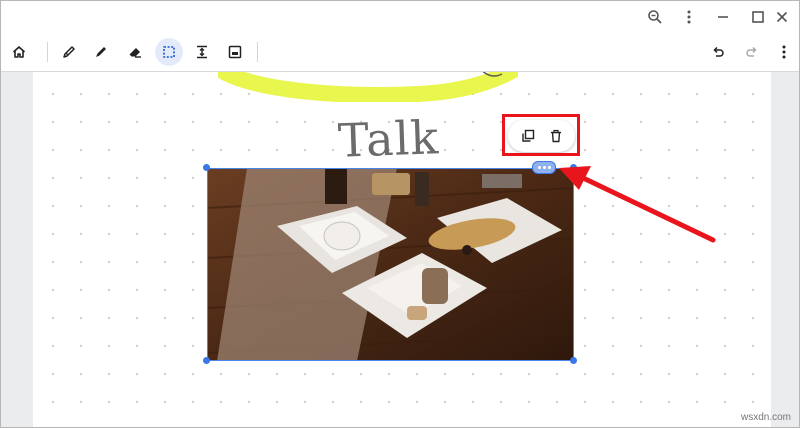 This screenshot has height=428, width=800. I want to click on resize-handle-bottom-right, so click(573, 360).